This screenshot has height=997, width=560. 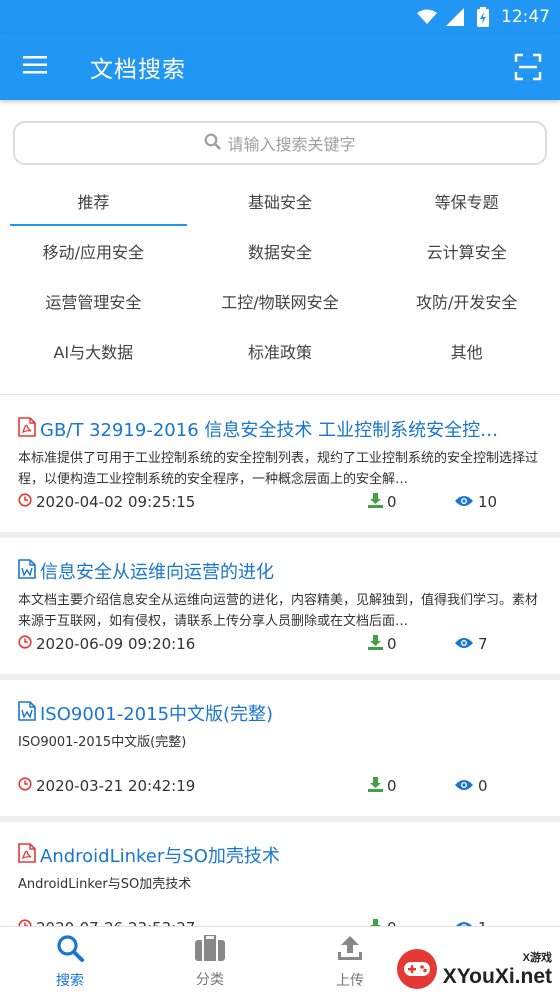 I want to click on document-time: 2020-06-09 09:20:16, so click(x=106, y=644).